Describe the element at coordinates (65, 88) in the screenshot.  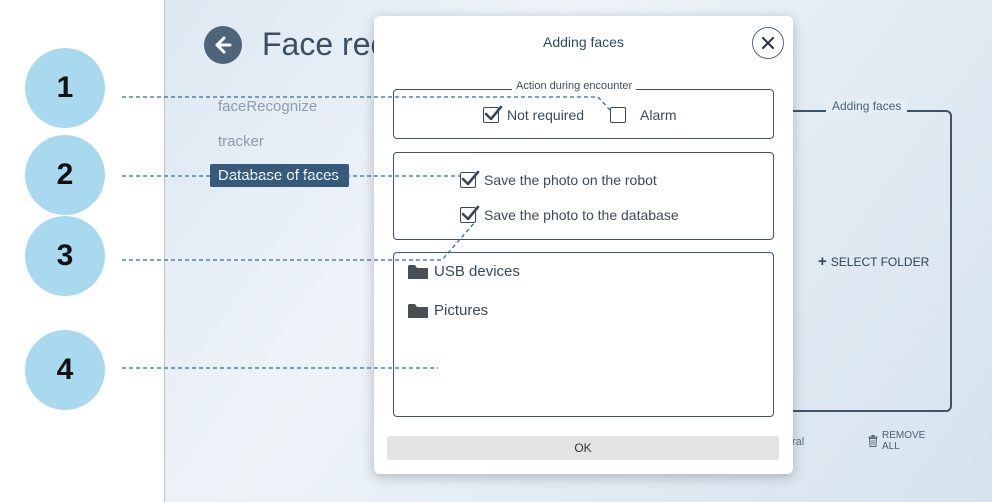
I see `annotation-badge-1: 1` at that location.